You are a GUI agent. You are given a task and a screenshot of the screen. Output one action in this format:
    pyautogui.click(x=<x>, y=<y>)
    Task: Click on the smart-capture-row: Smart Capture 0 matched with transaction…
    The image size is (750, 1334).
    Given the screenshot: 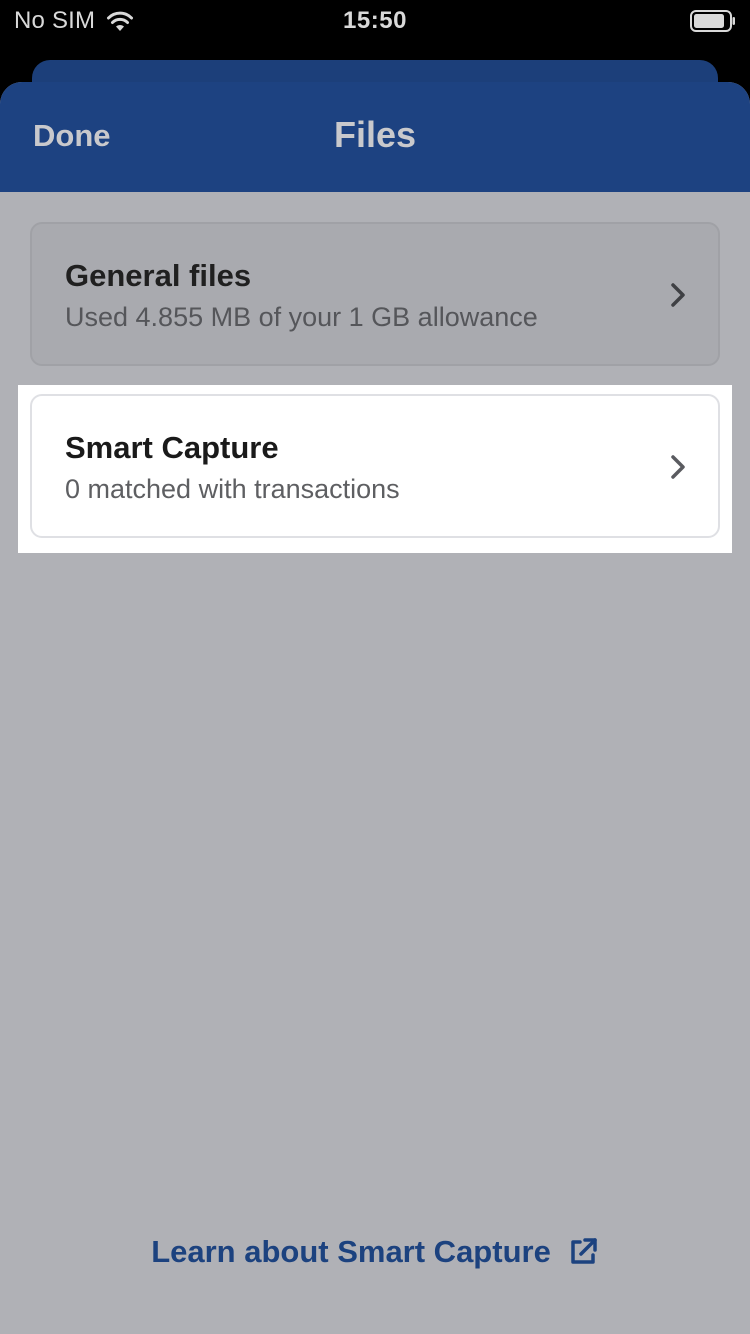 What is the action you would take?
    pyautogui.click(x=375, y=466)
    